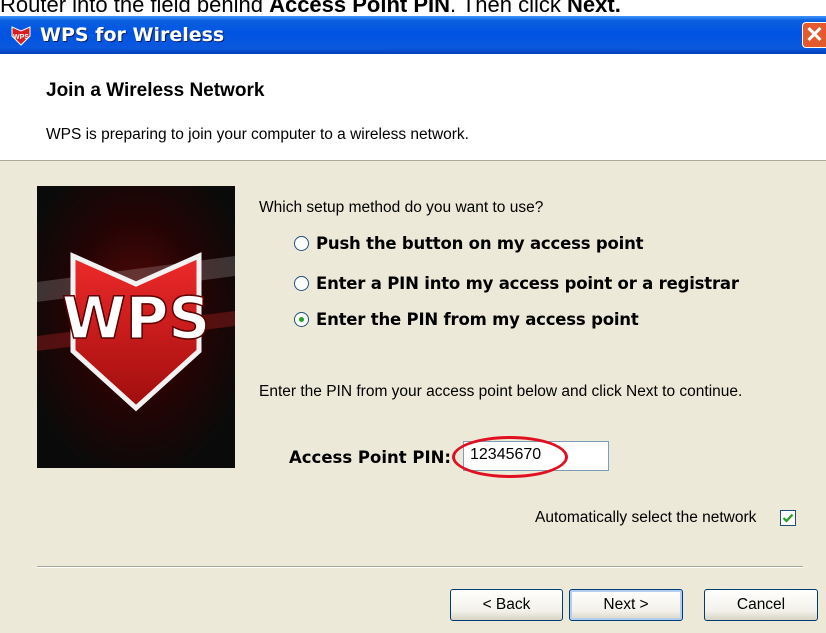 The width and height of the screenshot is (826, 633). I want to click on wps-app-icon: WPS, so click(21, 36).